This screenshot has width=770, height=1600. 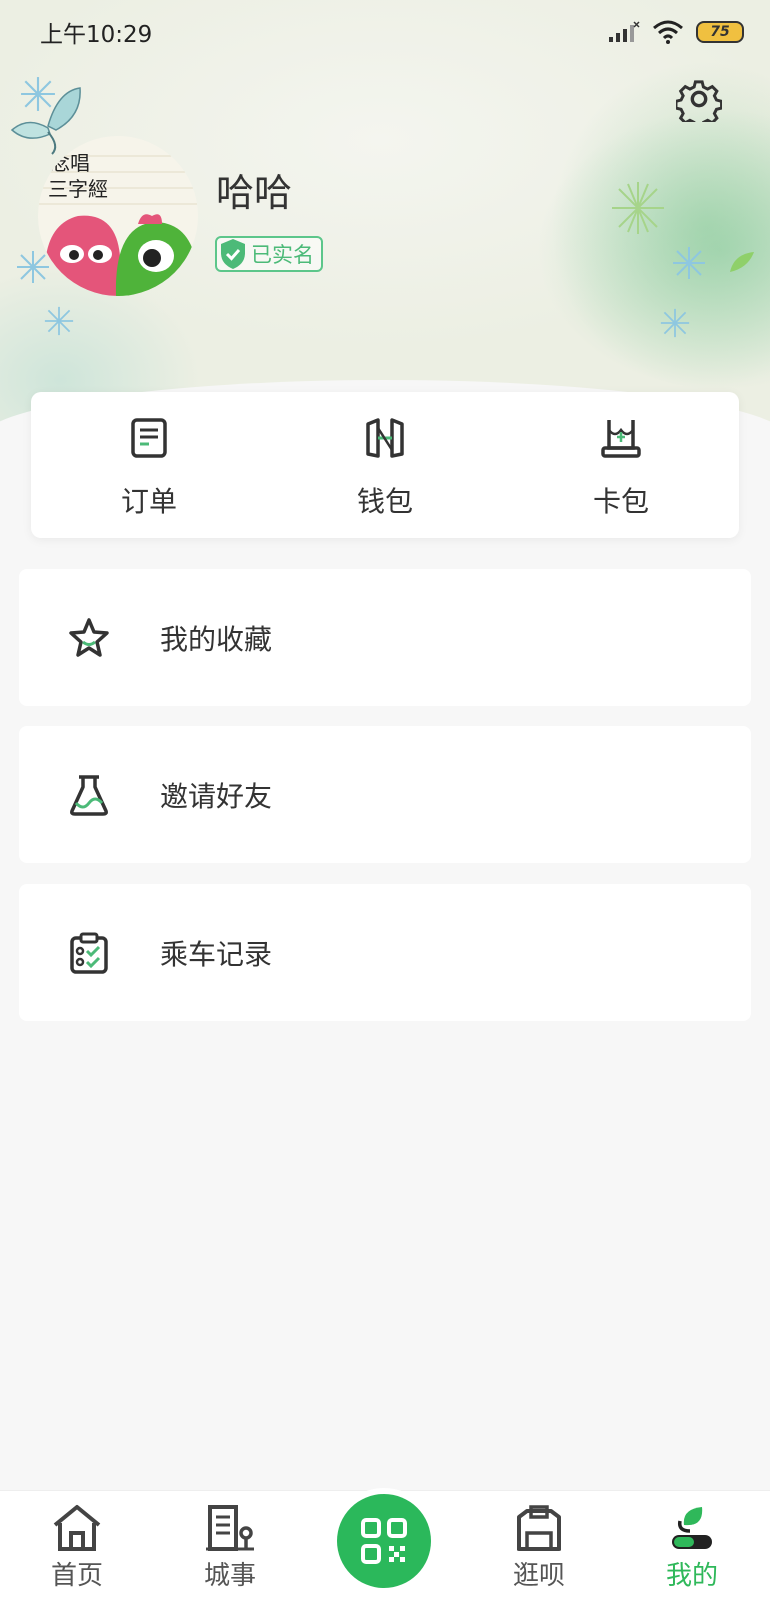 I want to click on cellular-signal-icon, so click(x=624, y=31).